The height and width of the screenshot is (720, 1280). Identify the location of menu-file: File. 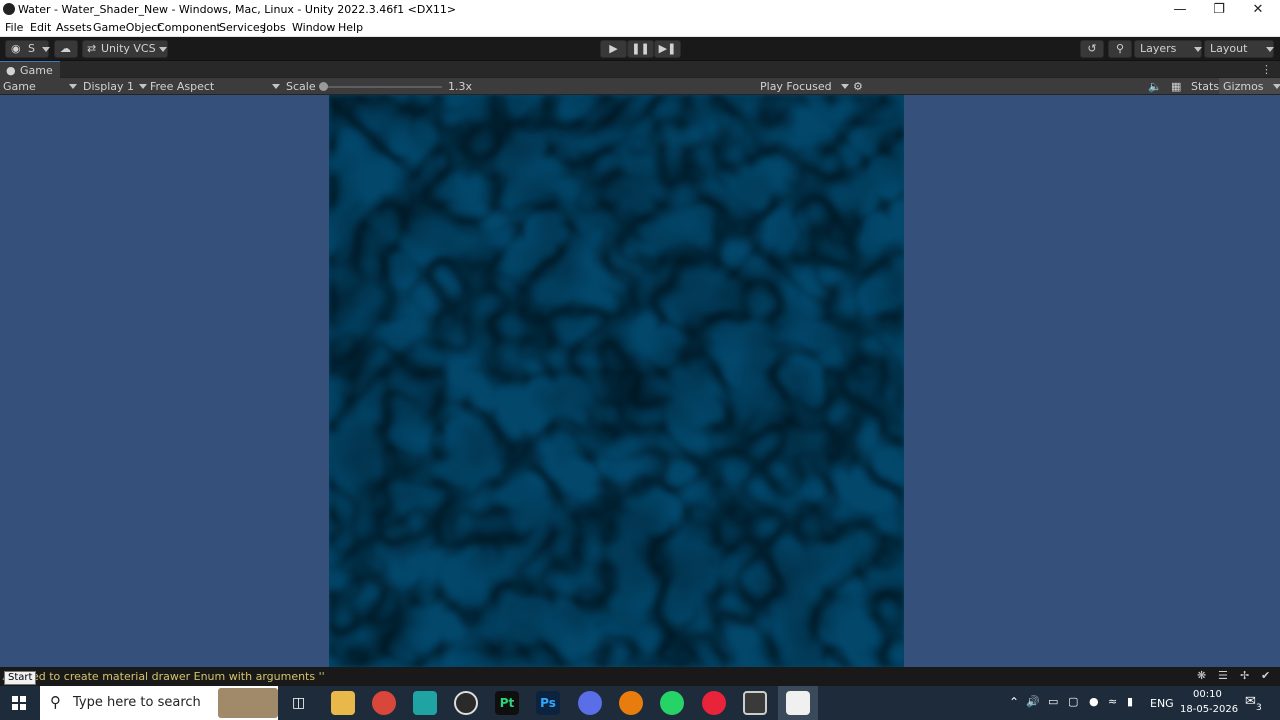
(14, 27).